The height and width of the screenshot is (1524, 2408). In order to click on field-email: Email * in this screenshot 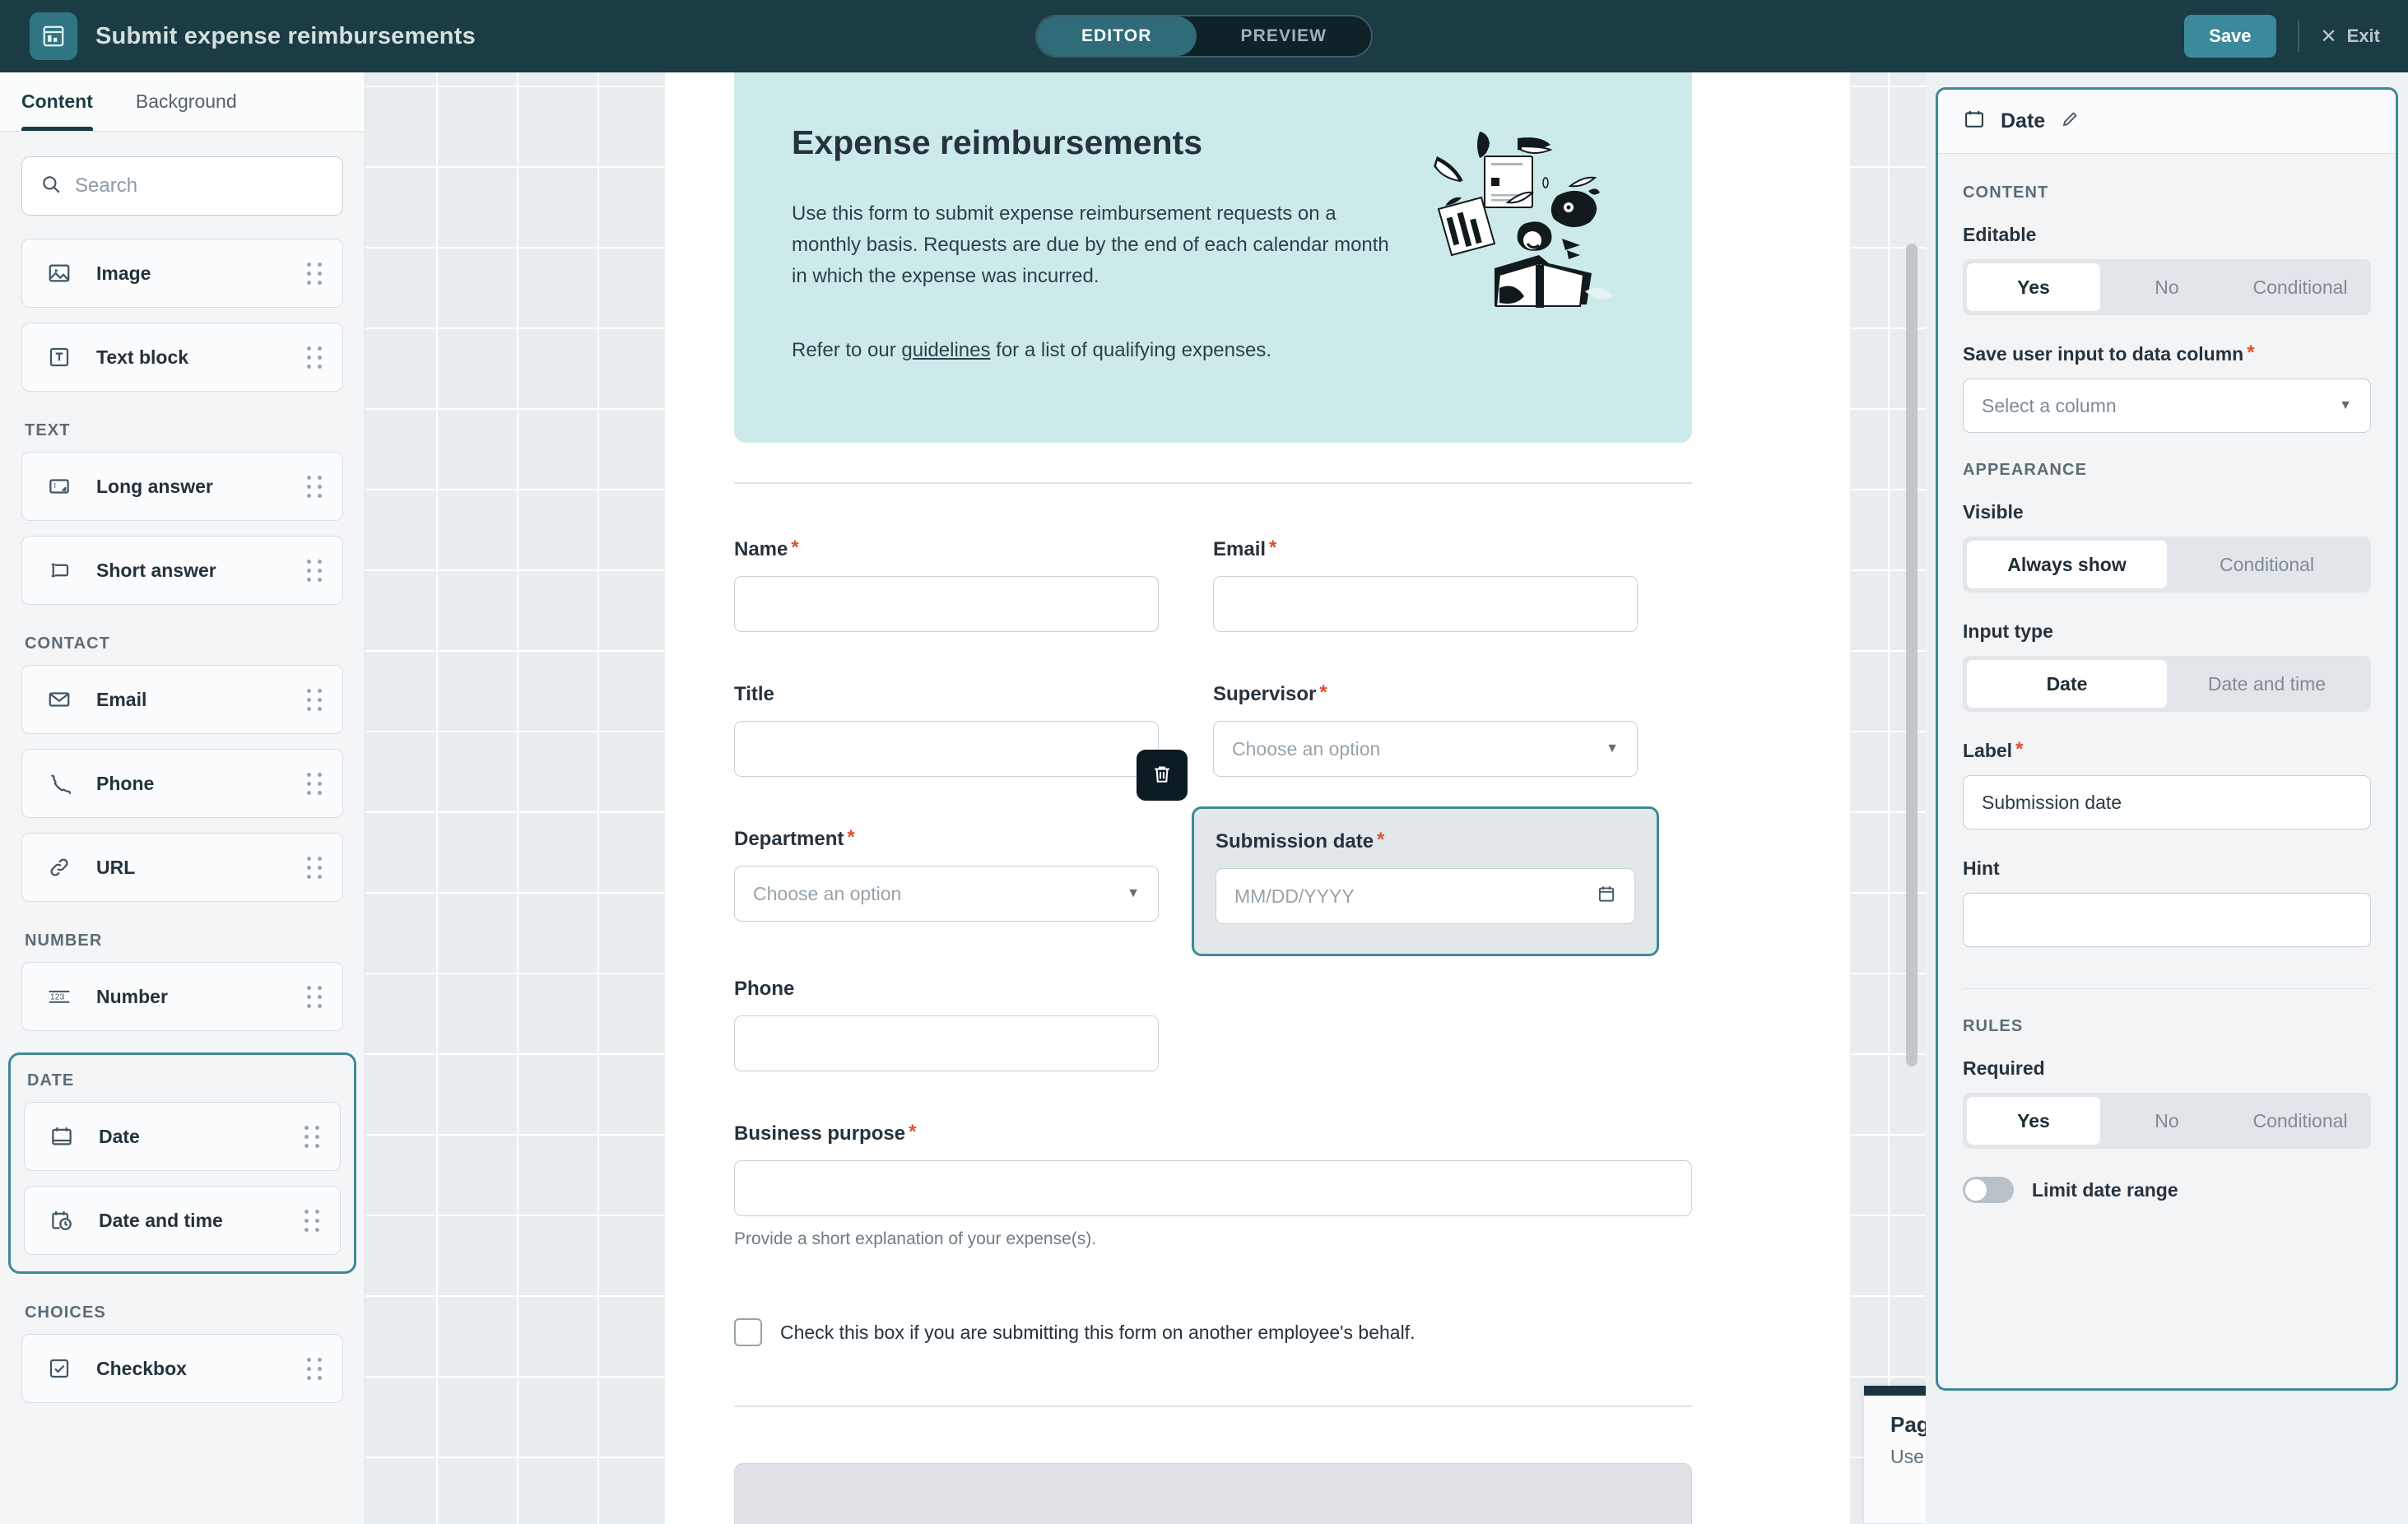, I will do `click(1425, 585)`.